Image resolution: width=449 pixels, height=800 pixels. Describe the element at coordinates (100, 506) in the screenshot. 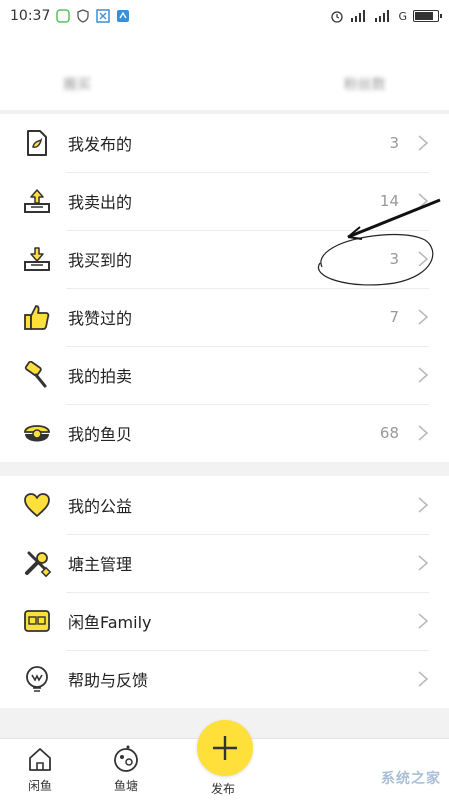

I see `menu-row-label: 我的公益` at that location.